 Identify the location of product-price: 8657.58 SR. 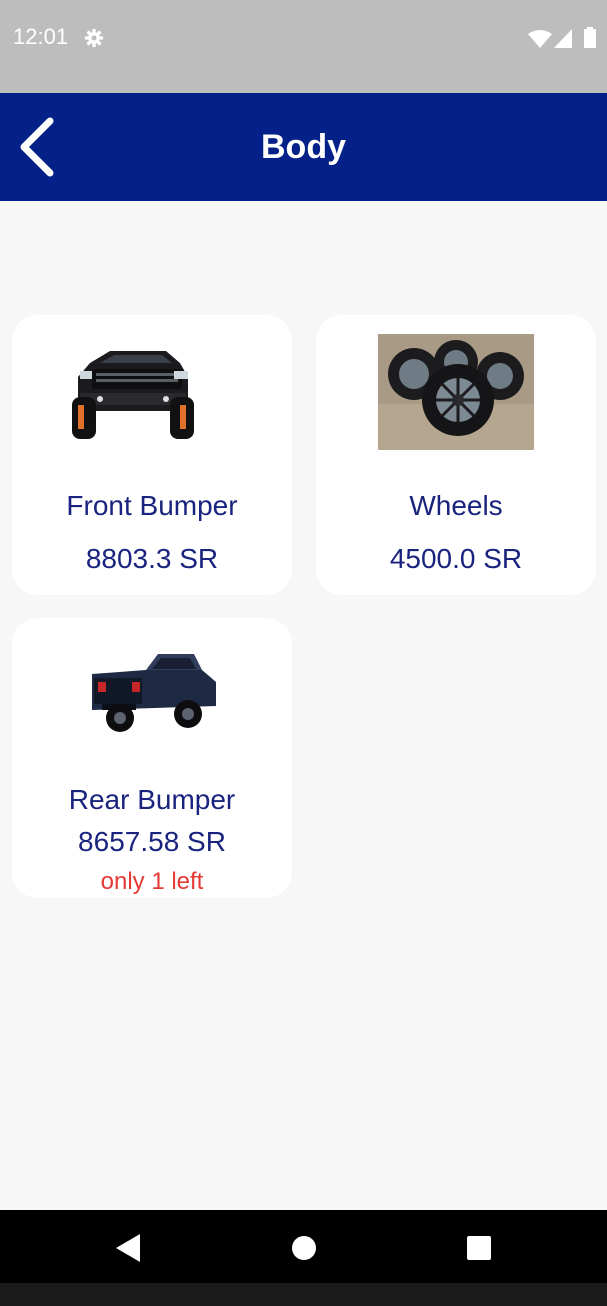
(152, 841).